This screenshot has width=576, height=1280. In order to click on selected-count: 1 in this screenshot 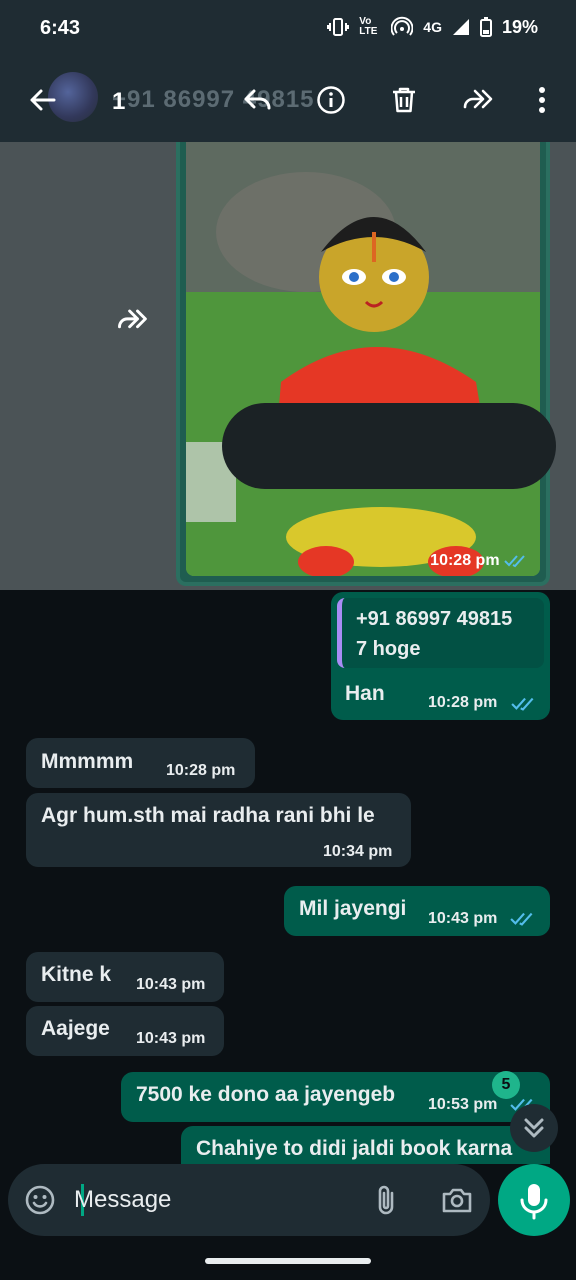, I will do `click(119, 101)`.